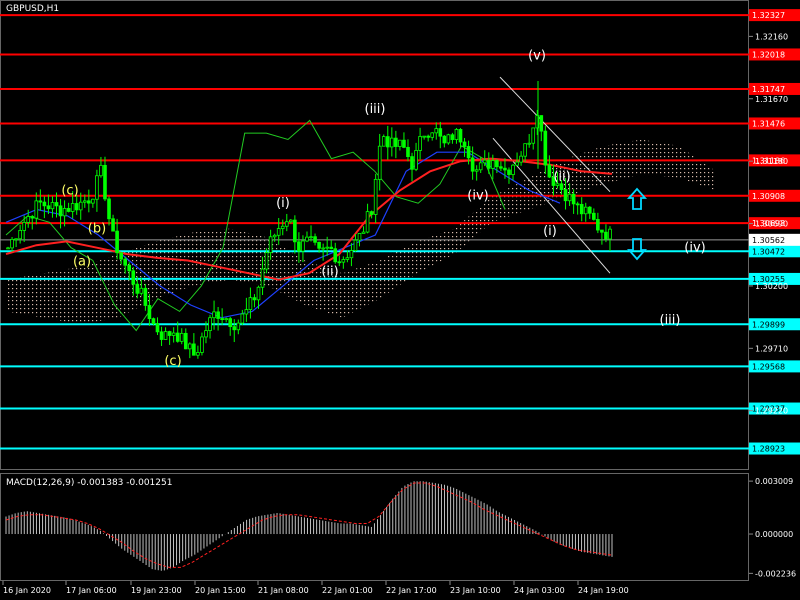 The height and width of the screenshot is (600, 800). I want to click on price-tick-label: 1.31180, so click(771, 161).